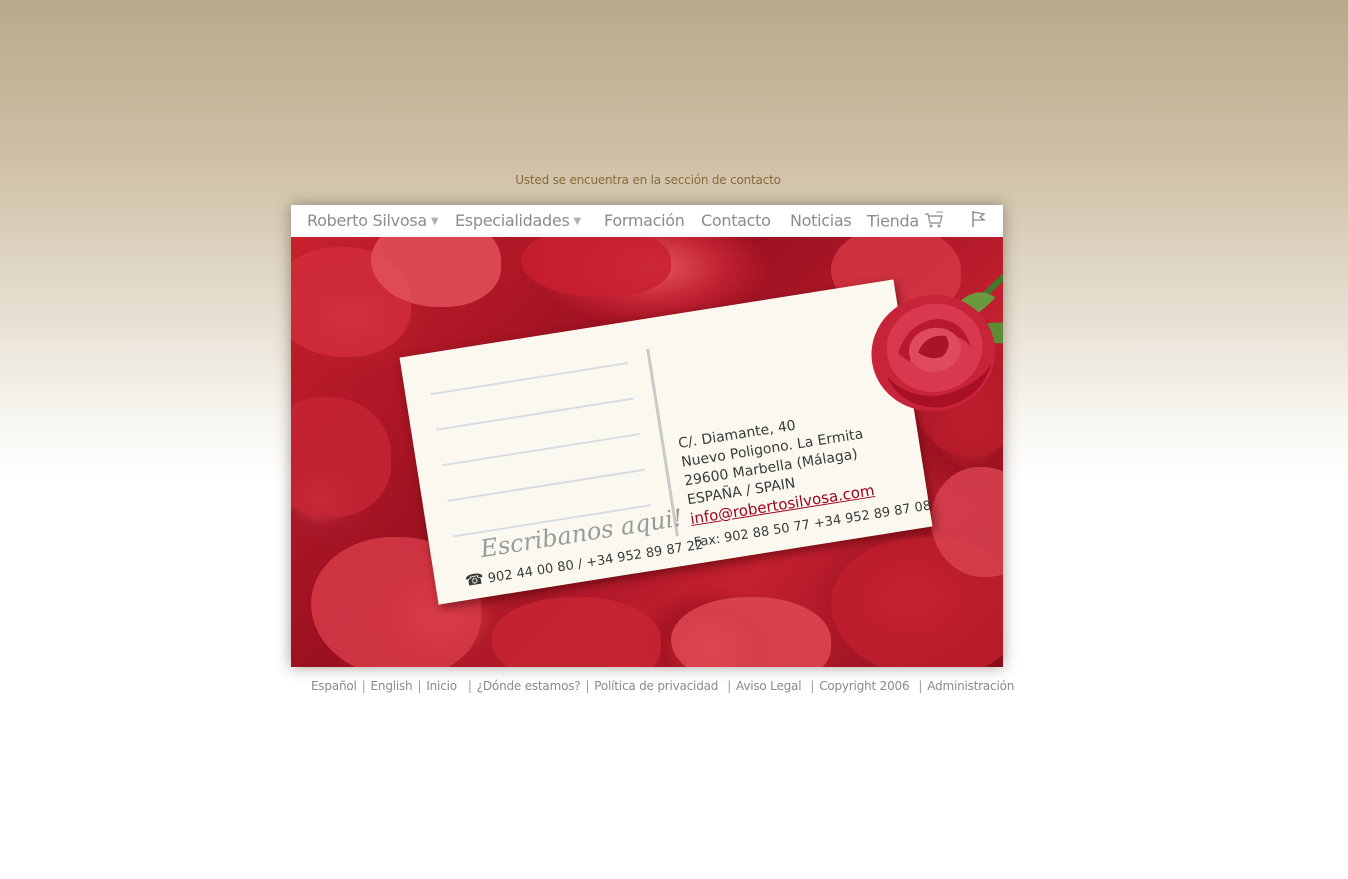 The width and height of the screenshot is (1348, 879). What do you see at coordinates (529, 686) in the screenshot?
I see `footer-link-donde-estamos: ¿Dónde estamos?` at bounding box center [529, 686].